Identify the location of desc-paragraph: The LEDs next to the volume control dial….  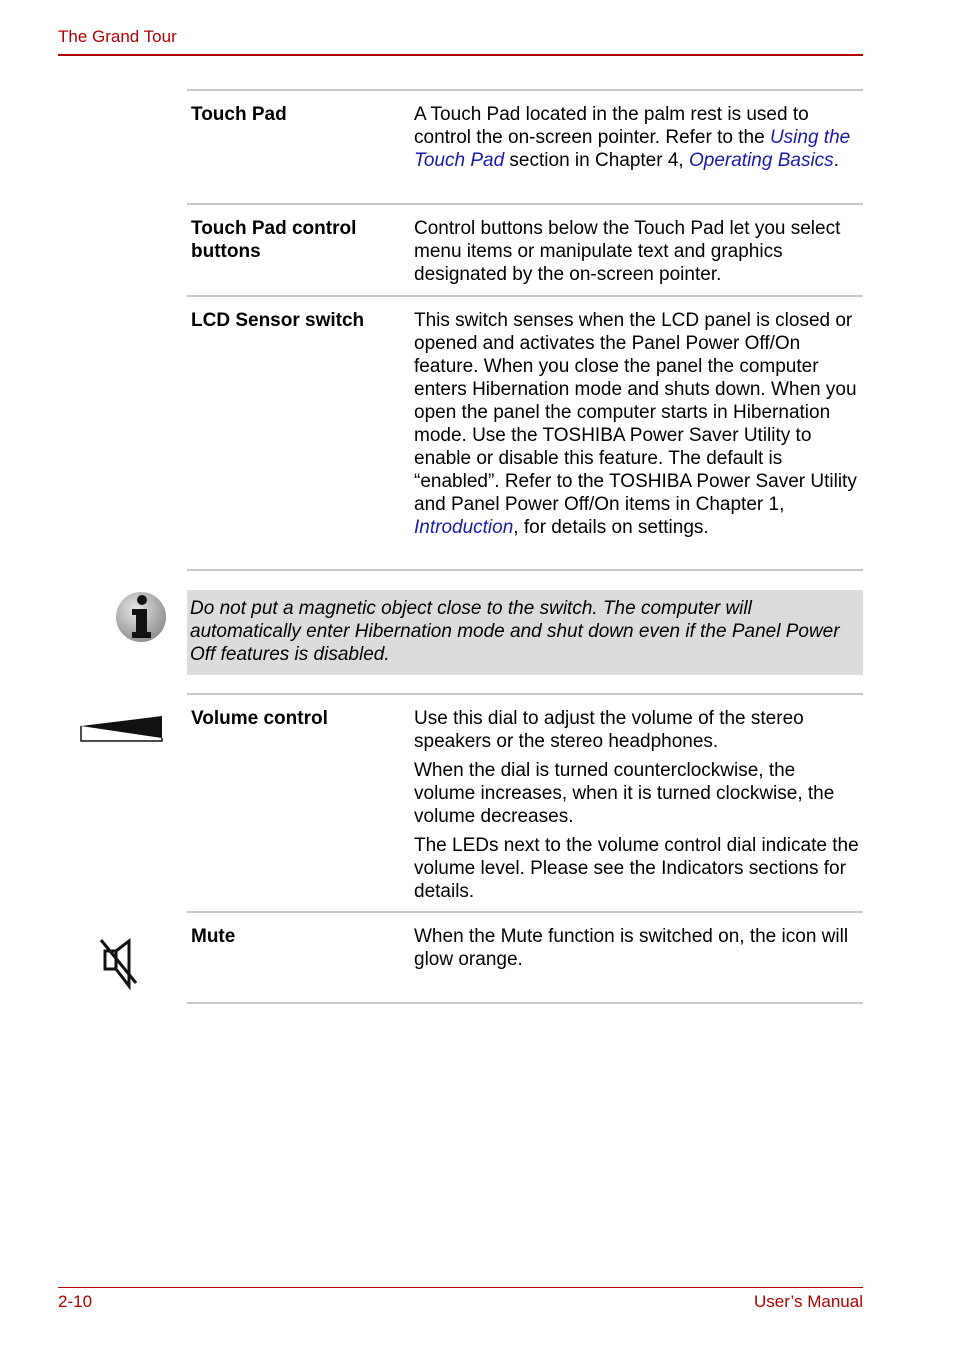
(636, 868).